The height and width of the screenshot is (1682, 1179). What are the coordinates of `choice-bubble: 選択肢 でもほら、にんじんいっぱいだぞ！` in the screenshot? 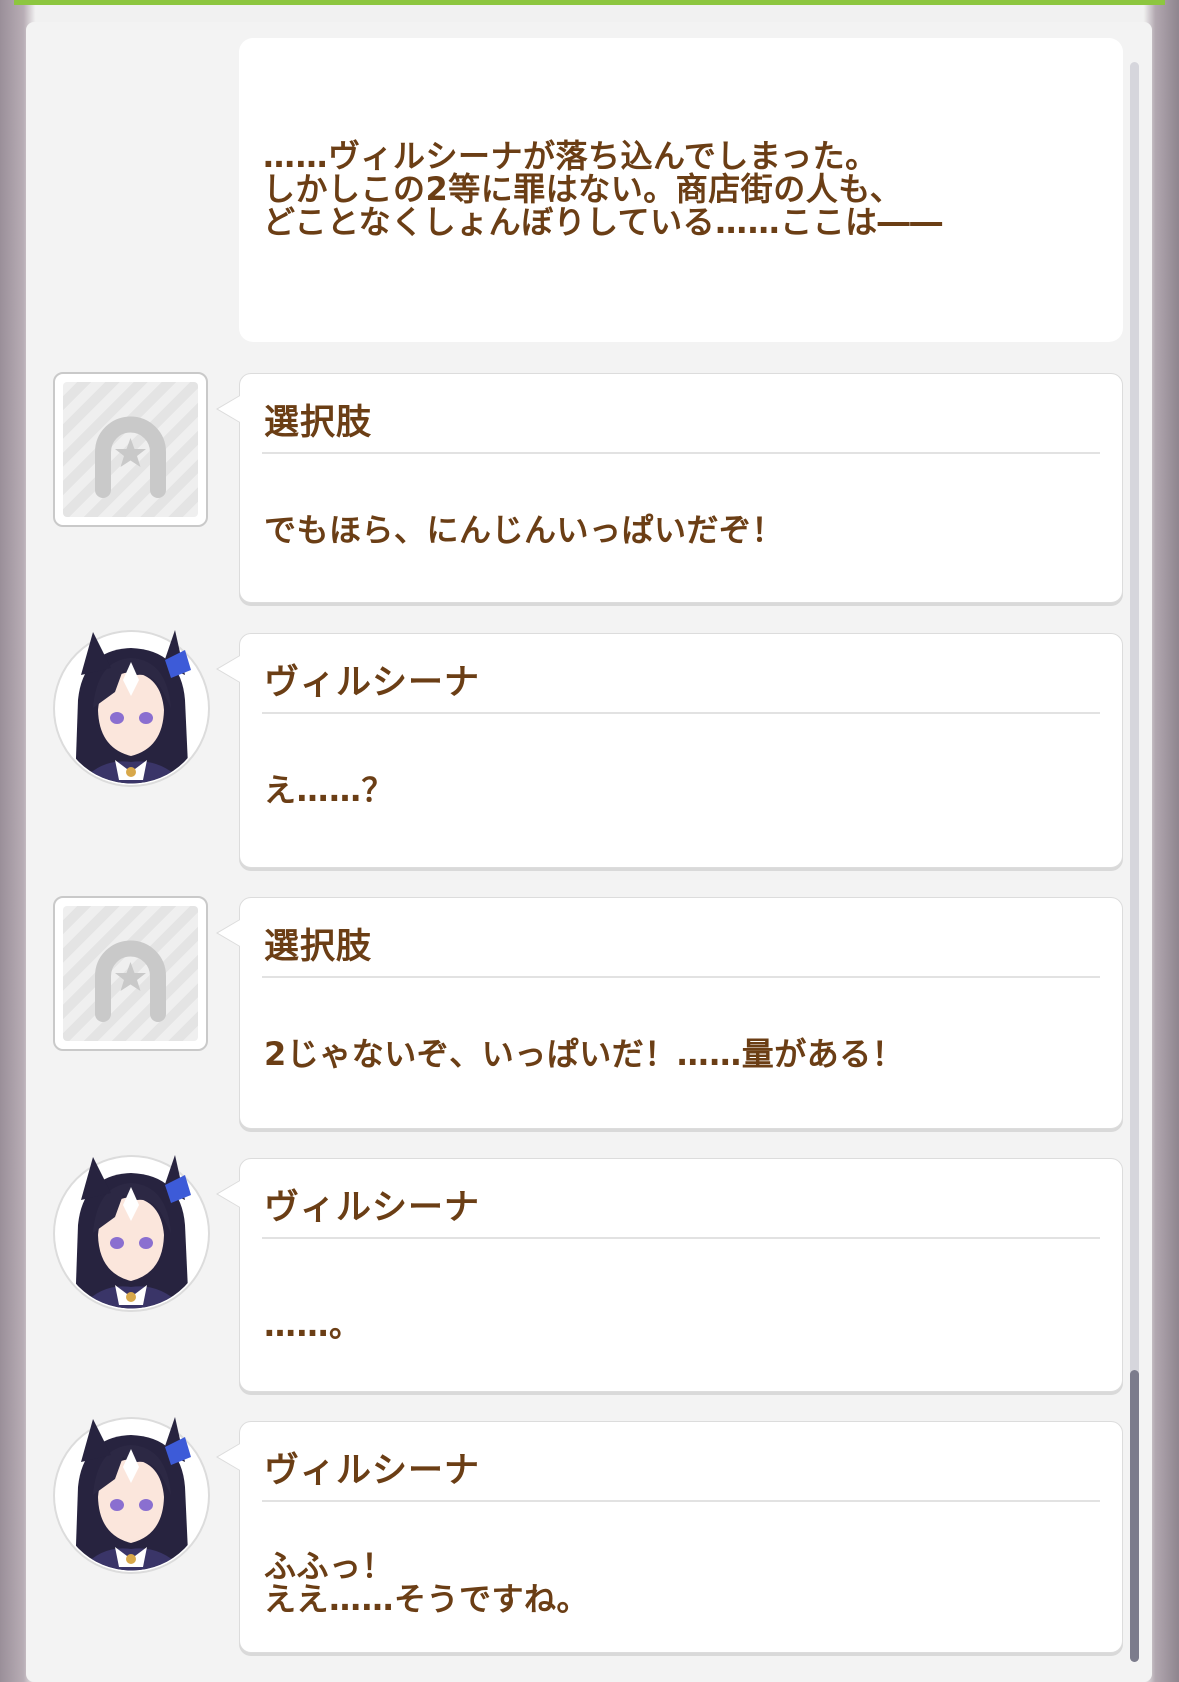 It's located at (669, 488).